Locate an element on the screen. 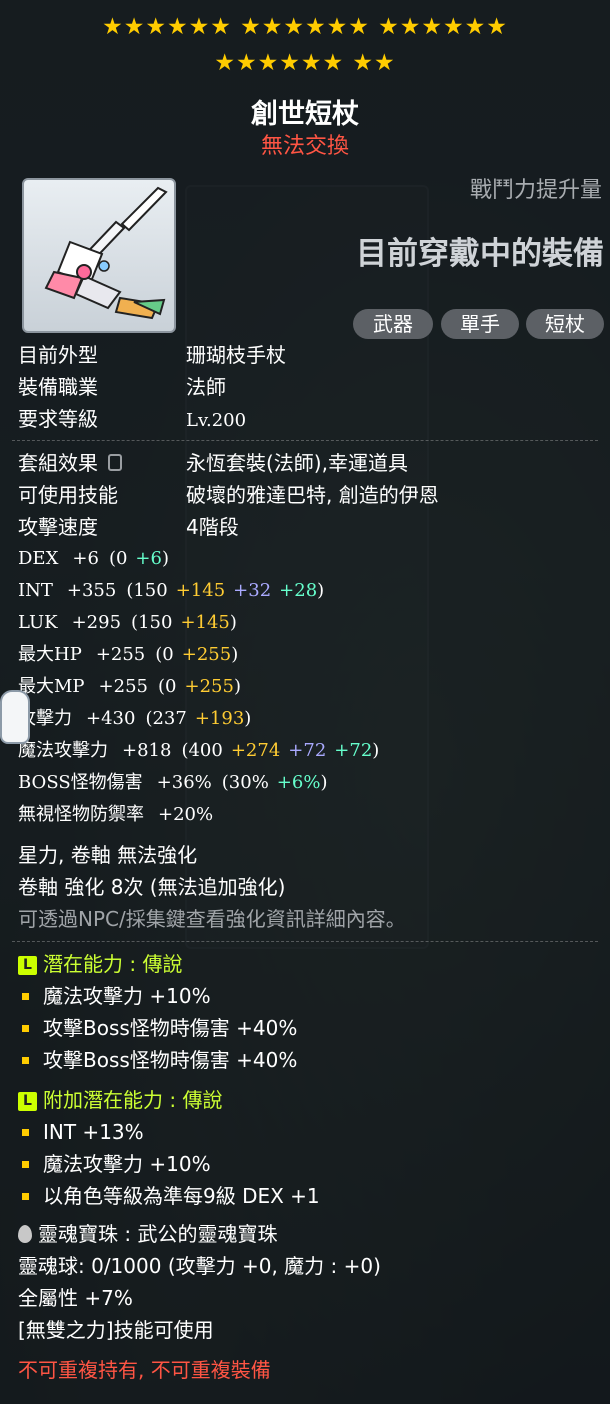 This screenshot has width=610, height=1404. bonus-potential-text: 魔法攻擊力 +10% is located at coordinates (127, 1164).